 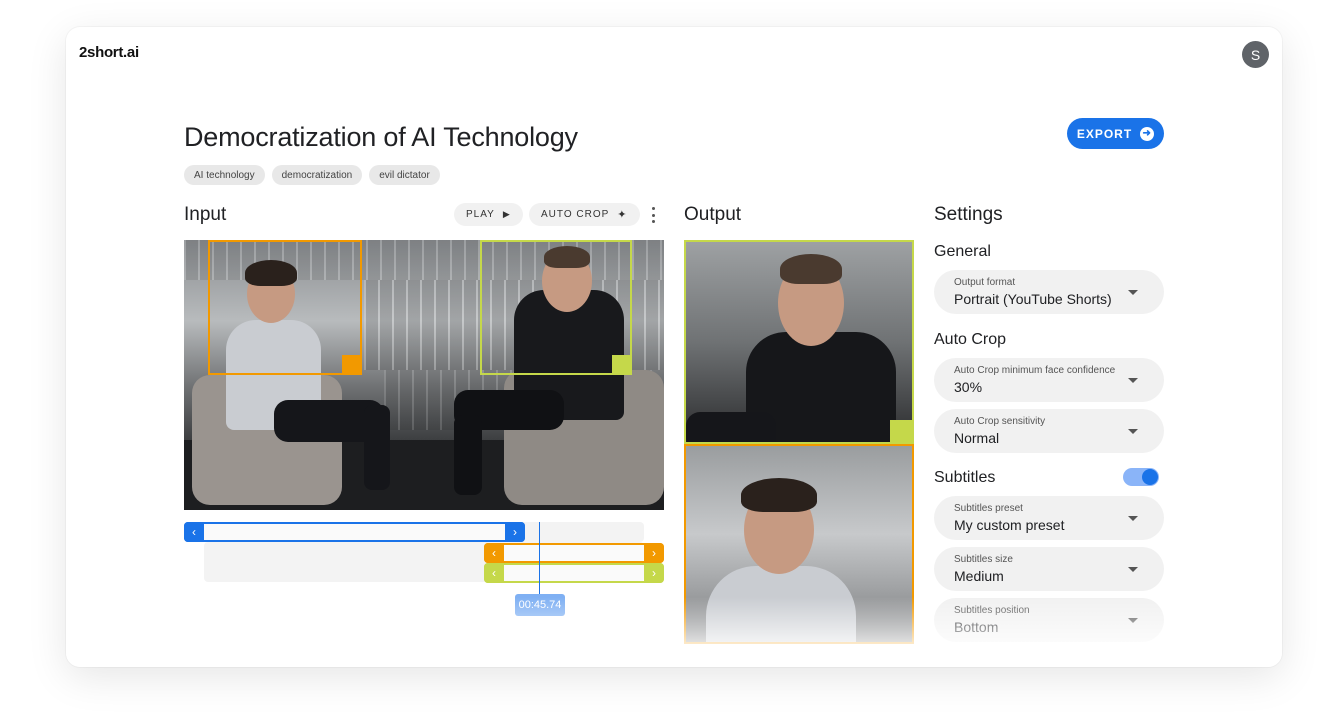 What do you see at coordinates (965, 477) in the screenshot?
I see `subtitles-heading: Subtitles` at bounding box center [965, 477].